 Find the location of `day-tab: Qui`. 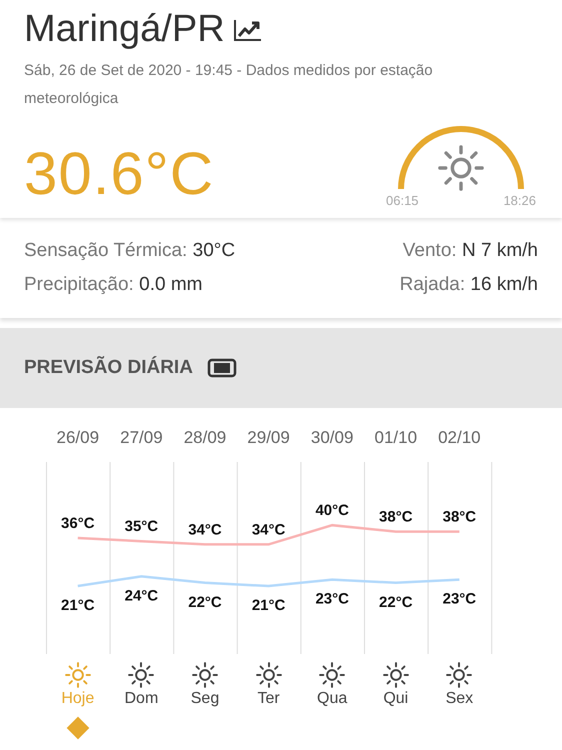

day-tab: Qui is located at coordinates (396, 702).